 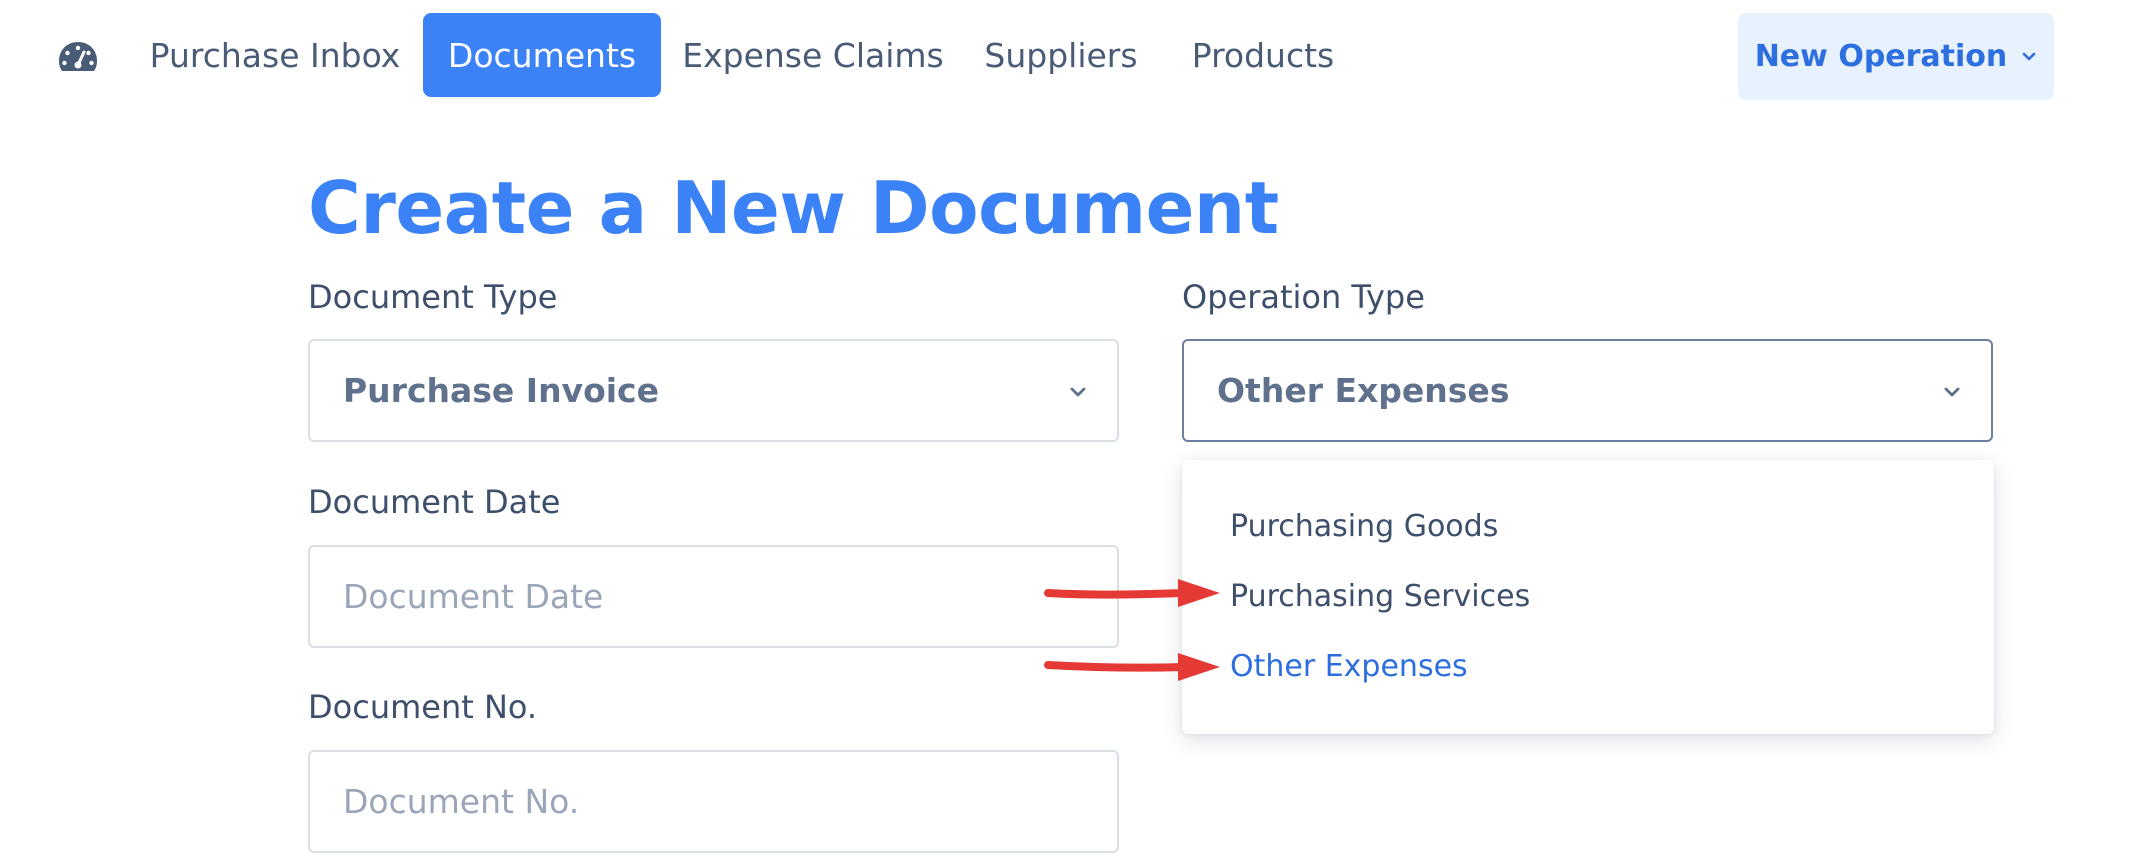 I want to click on document-date-field, so click(x=713, y=596).